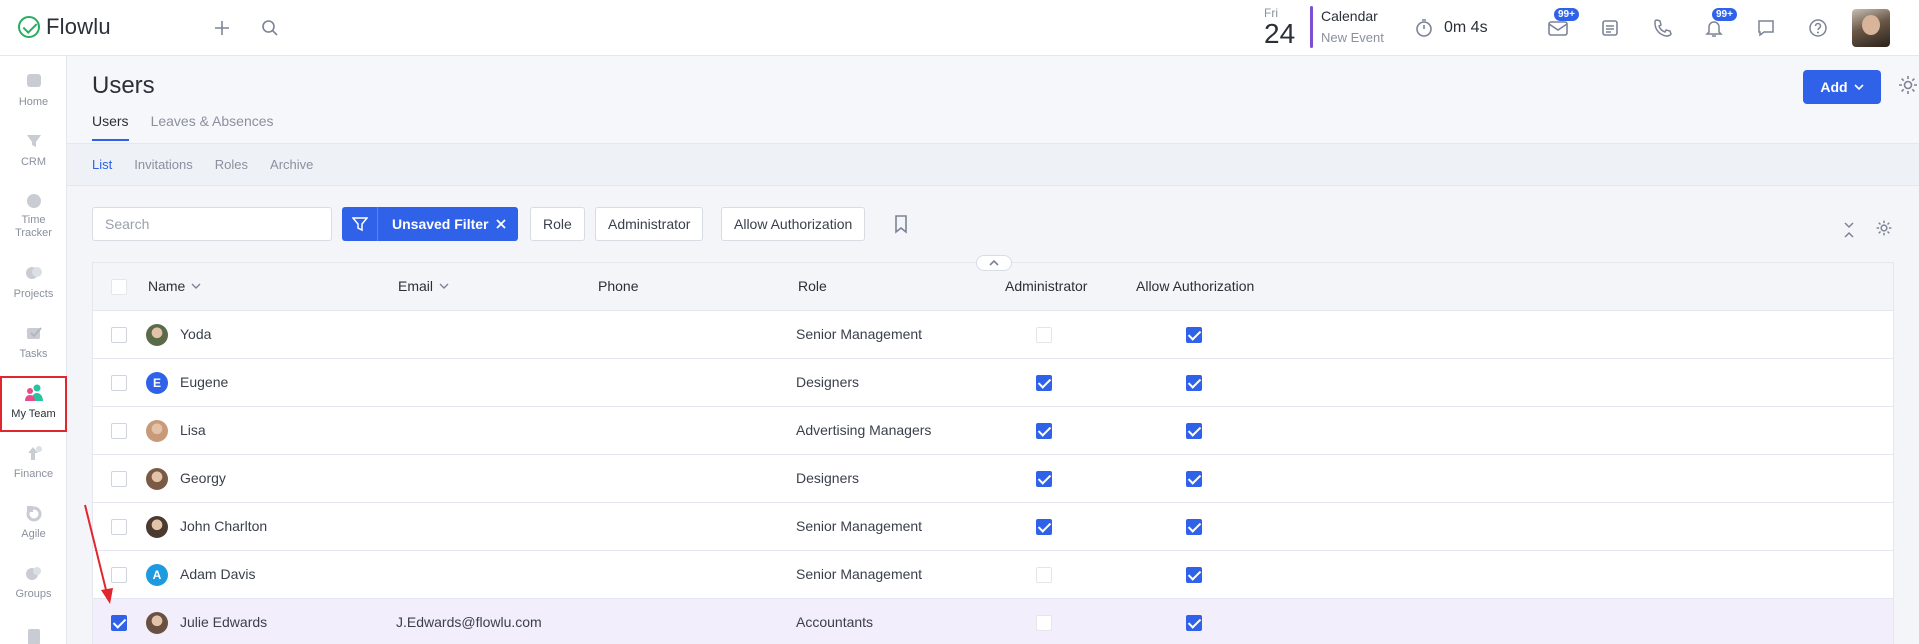 The width and height of the screenshot is (1919, 644). Describe the element at coordinates (163, 164) in the screenshot. I see `subtab-invitations: Invitations` at that location.